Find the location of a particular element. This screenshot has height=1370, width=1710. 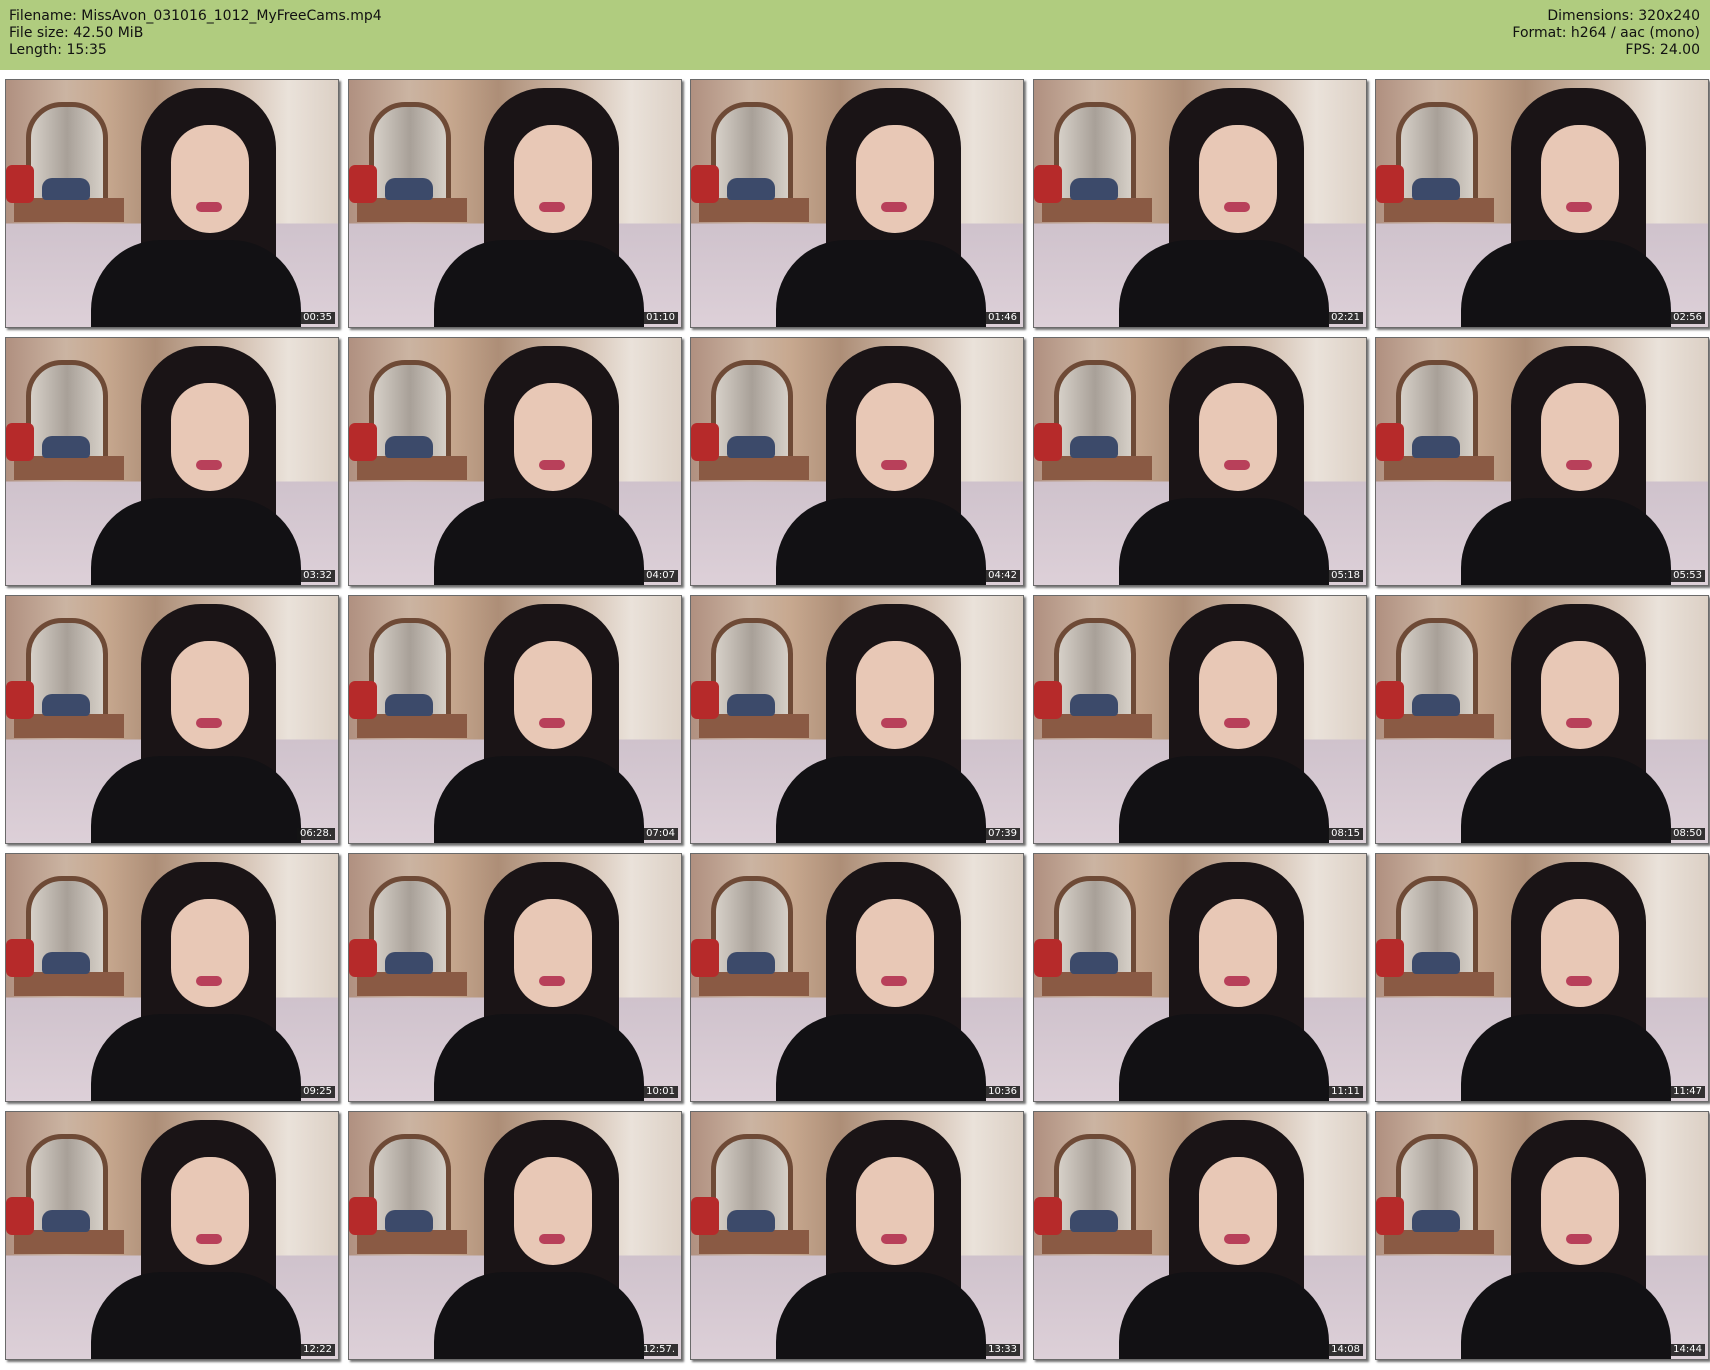

video-frame-thumbnail: 07:04 is located at coordinates (515, 719).